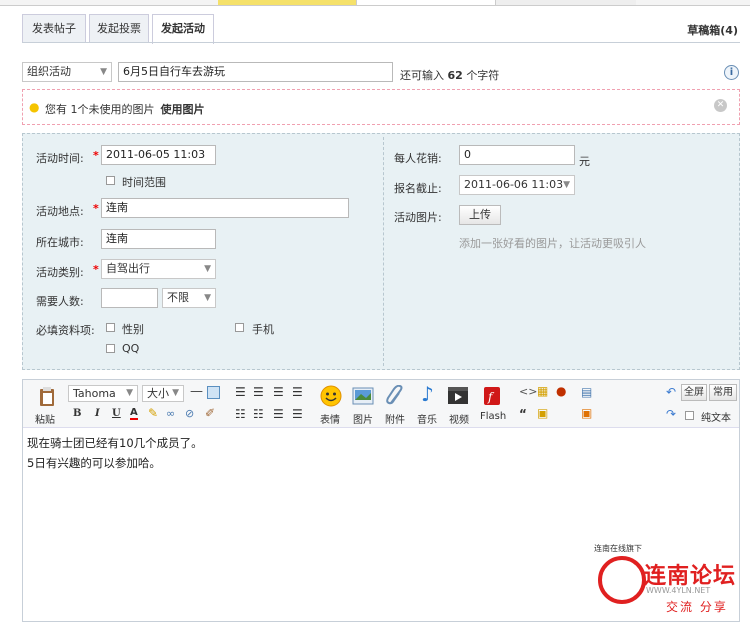 The image size is (750, 622). Describe the element at coordinates (47, 396) in the screenshot. I see `paste-icon` at that location.